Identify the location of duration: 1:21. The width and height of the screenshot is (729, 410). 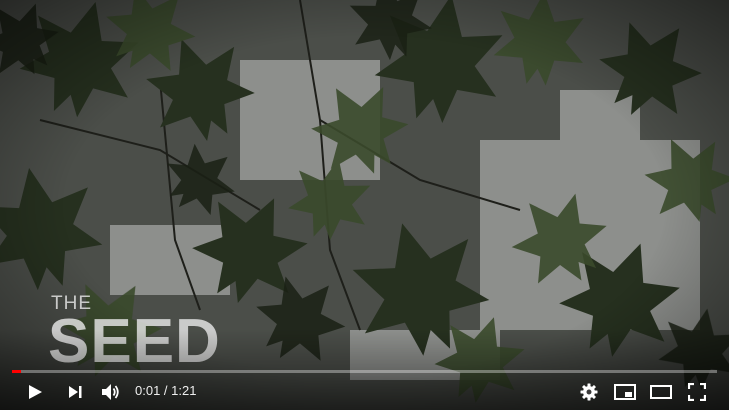
(184, 390).